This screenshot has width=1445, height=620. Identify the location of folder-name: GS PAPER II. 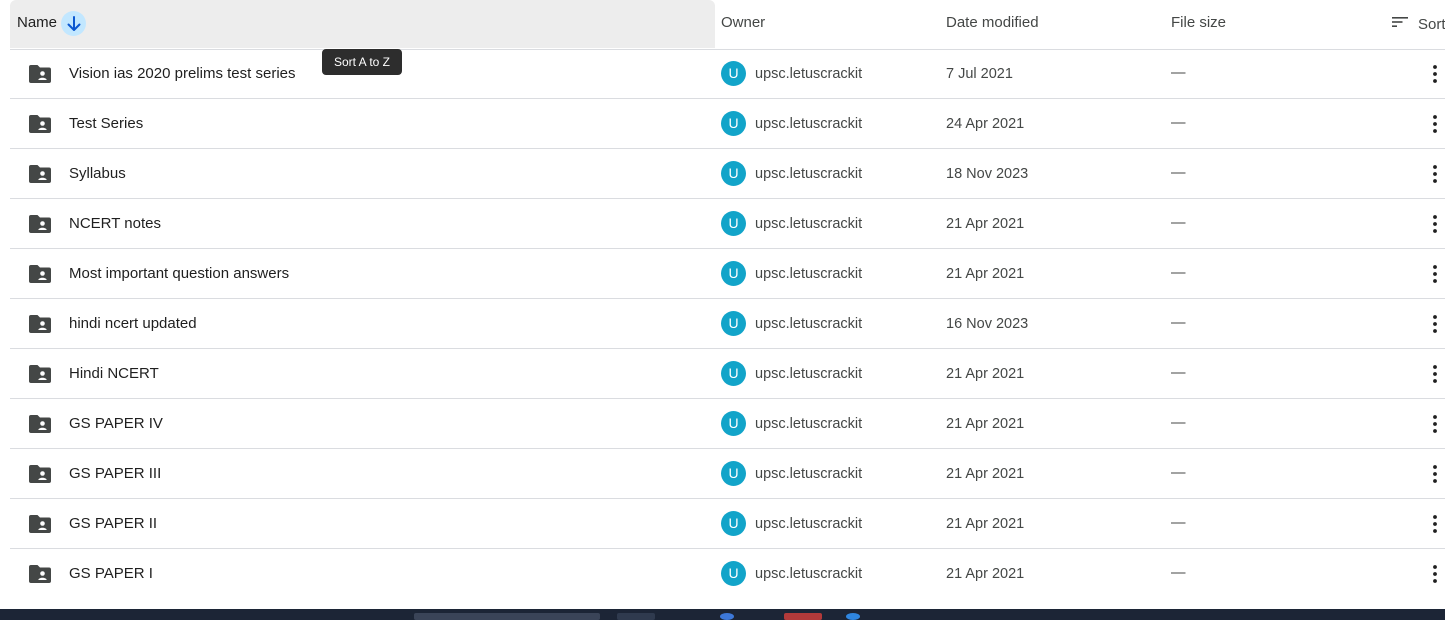
(113, 523).